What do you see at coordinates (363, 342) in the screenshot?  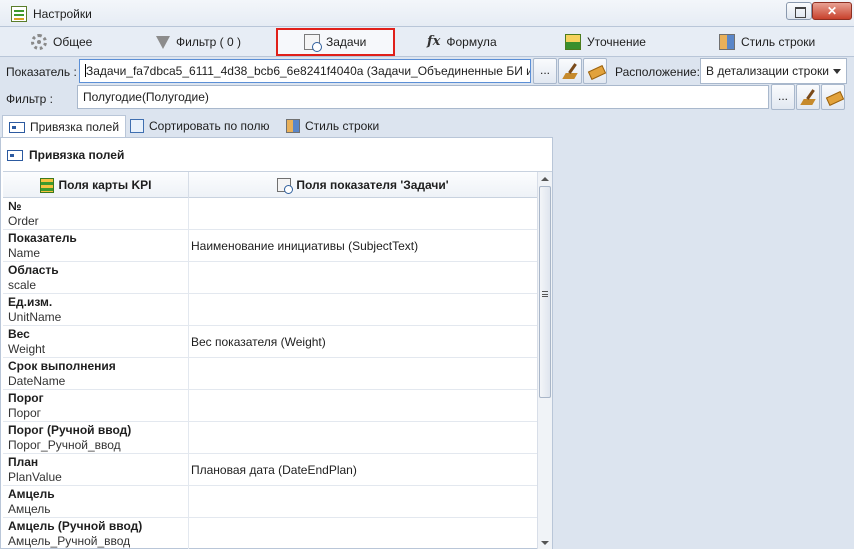 I see `indicator-field-cell: Вес показателя (Weight)` at bounding box center [363, 342].